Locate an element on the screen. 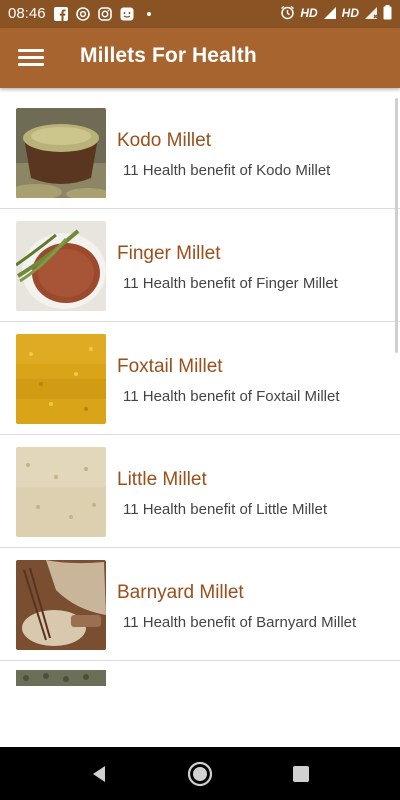  chat-icon is located at coordinates (127, 13).